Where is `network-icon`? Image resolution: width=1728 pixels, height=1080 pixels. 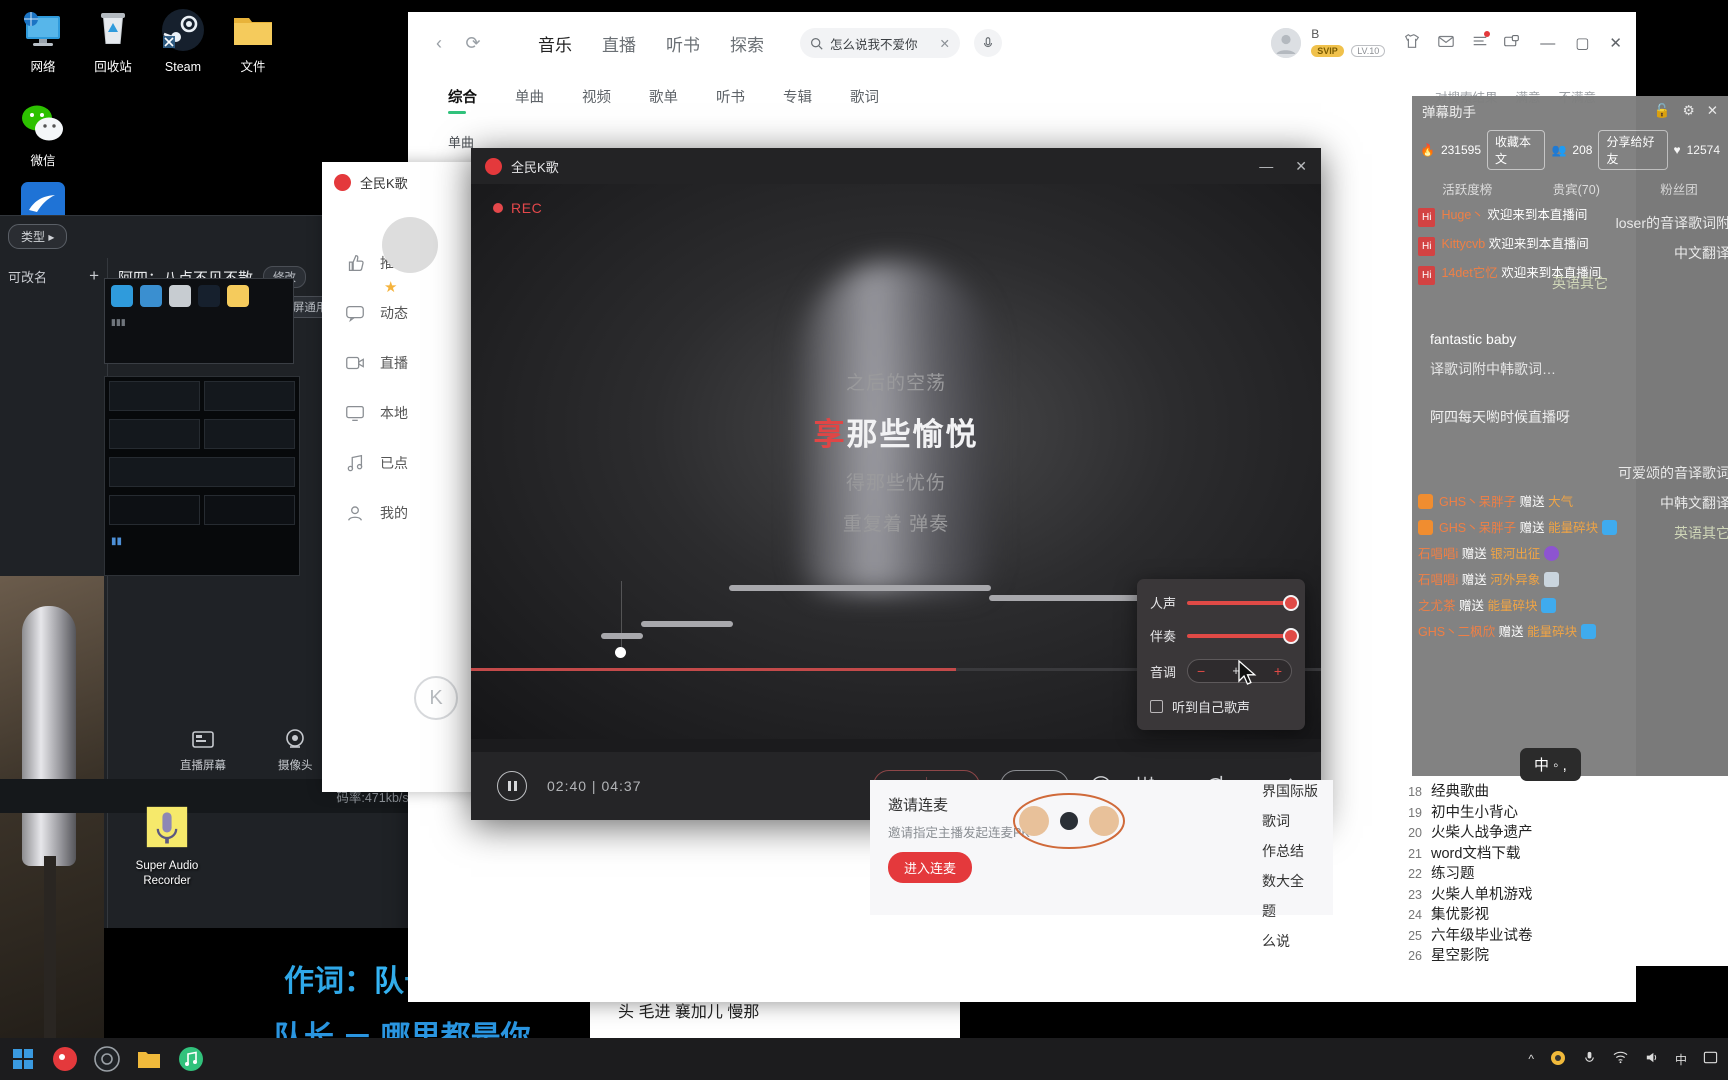 network-icon is located at coordinates (1620, 1059).